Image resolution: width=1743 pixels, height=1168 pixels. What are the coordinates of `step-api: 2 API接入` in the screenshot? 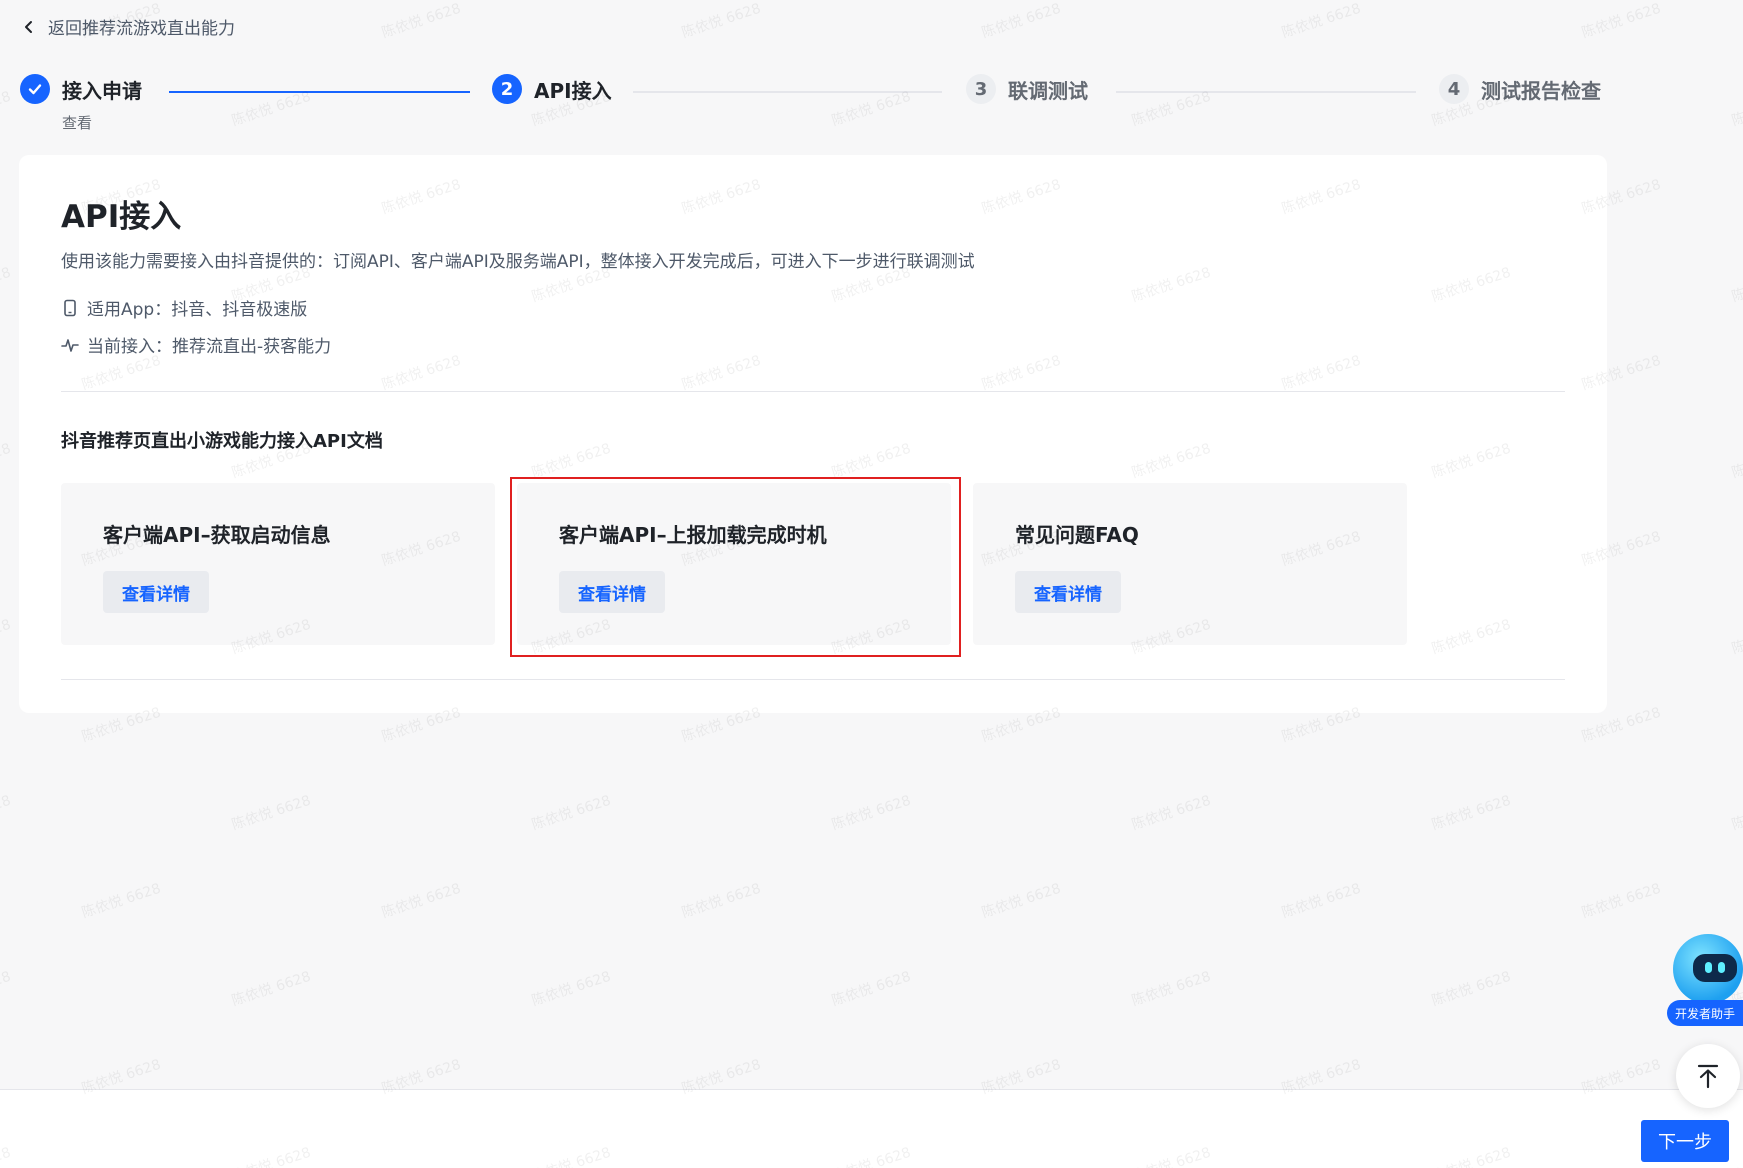 It's located at (552, 89).